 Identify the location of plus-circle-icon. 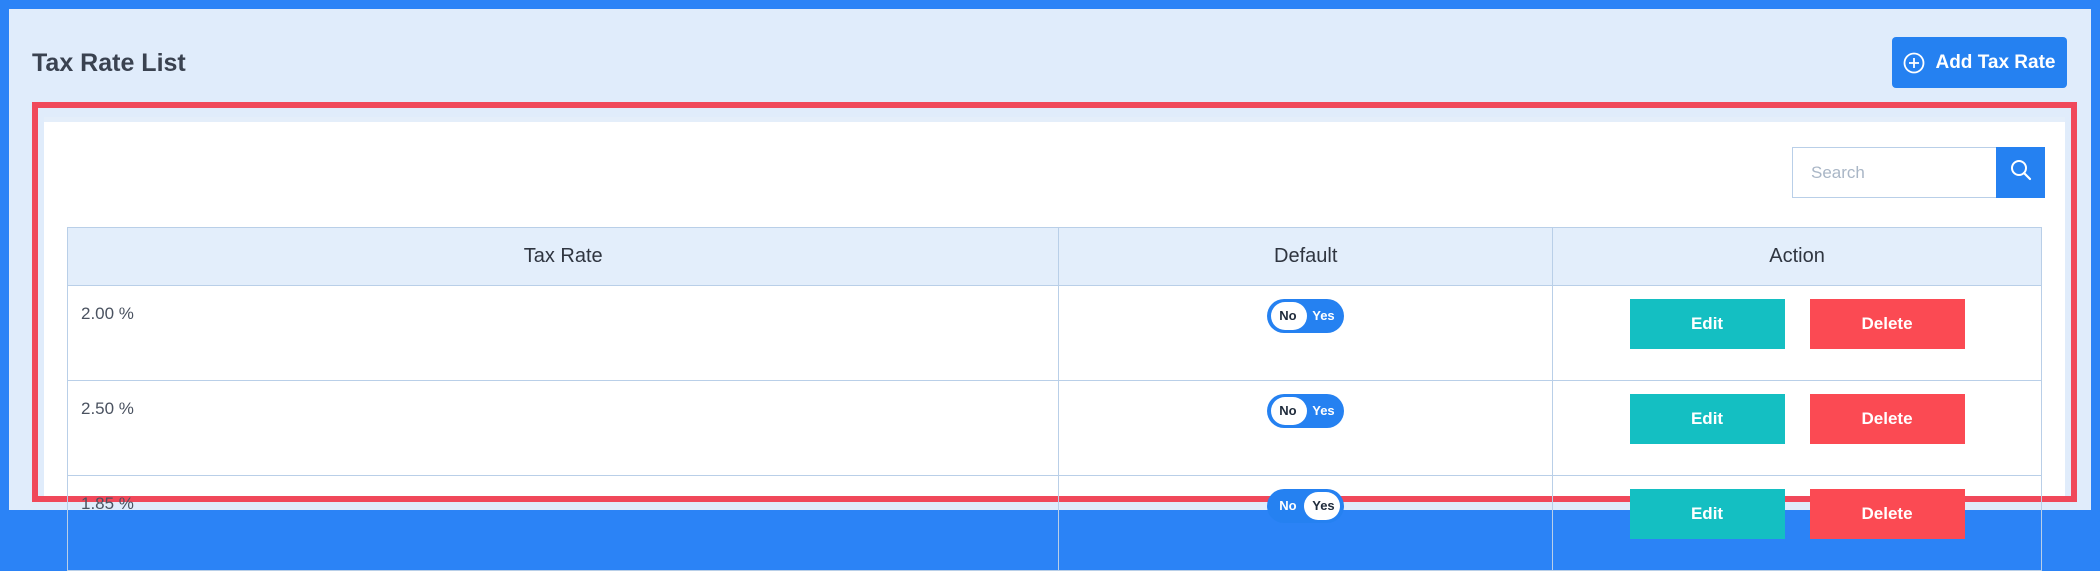
(1914, 63).